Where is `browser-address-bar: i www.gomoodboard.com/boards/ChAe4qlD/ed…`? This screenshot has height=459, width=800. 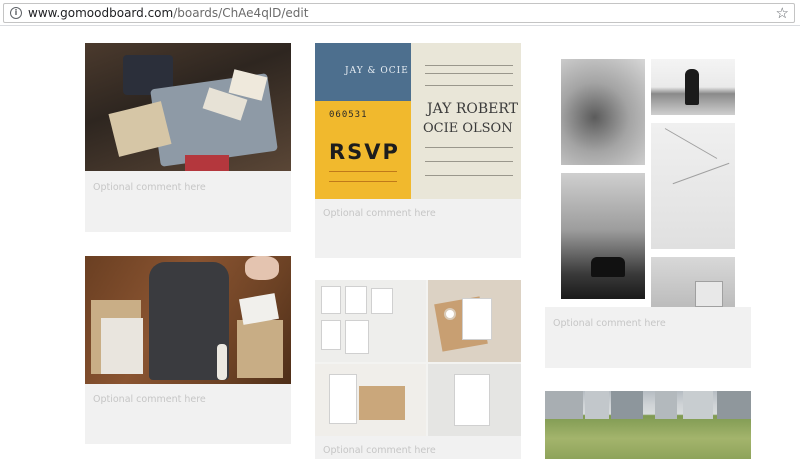
browser-address-bar: i www.gomoodboard.com/boards/ChAe4qlD/ed… is located at coordinates (400, 13).